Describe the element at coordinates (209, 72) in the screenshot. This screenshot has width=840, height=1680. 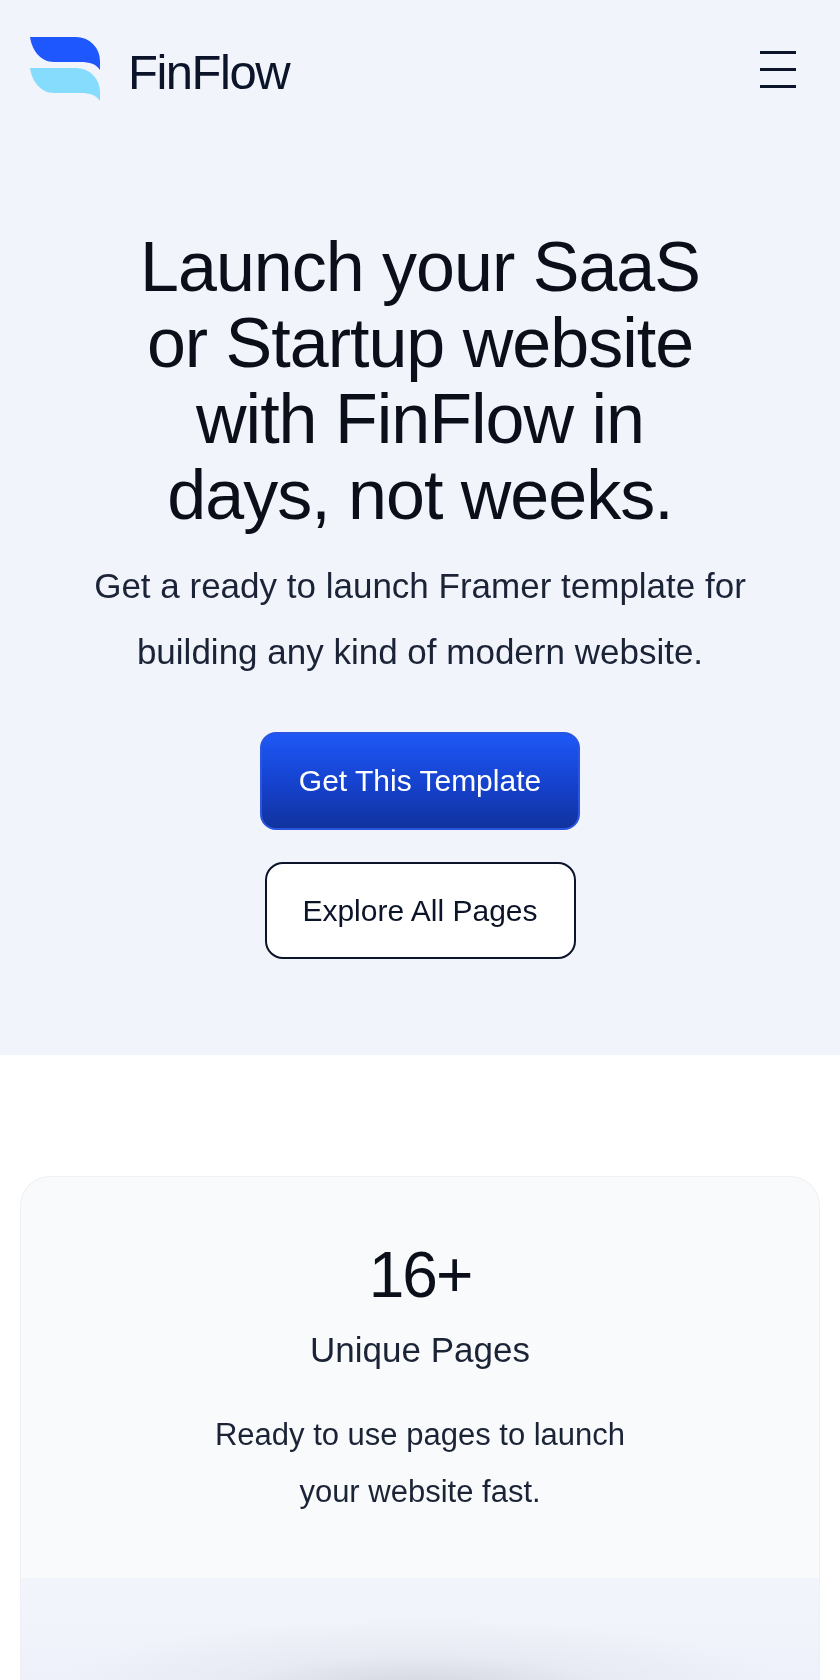
I see `brand-name: FinFlow` at that location.